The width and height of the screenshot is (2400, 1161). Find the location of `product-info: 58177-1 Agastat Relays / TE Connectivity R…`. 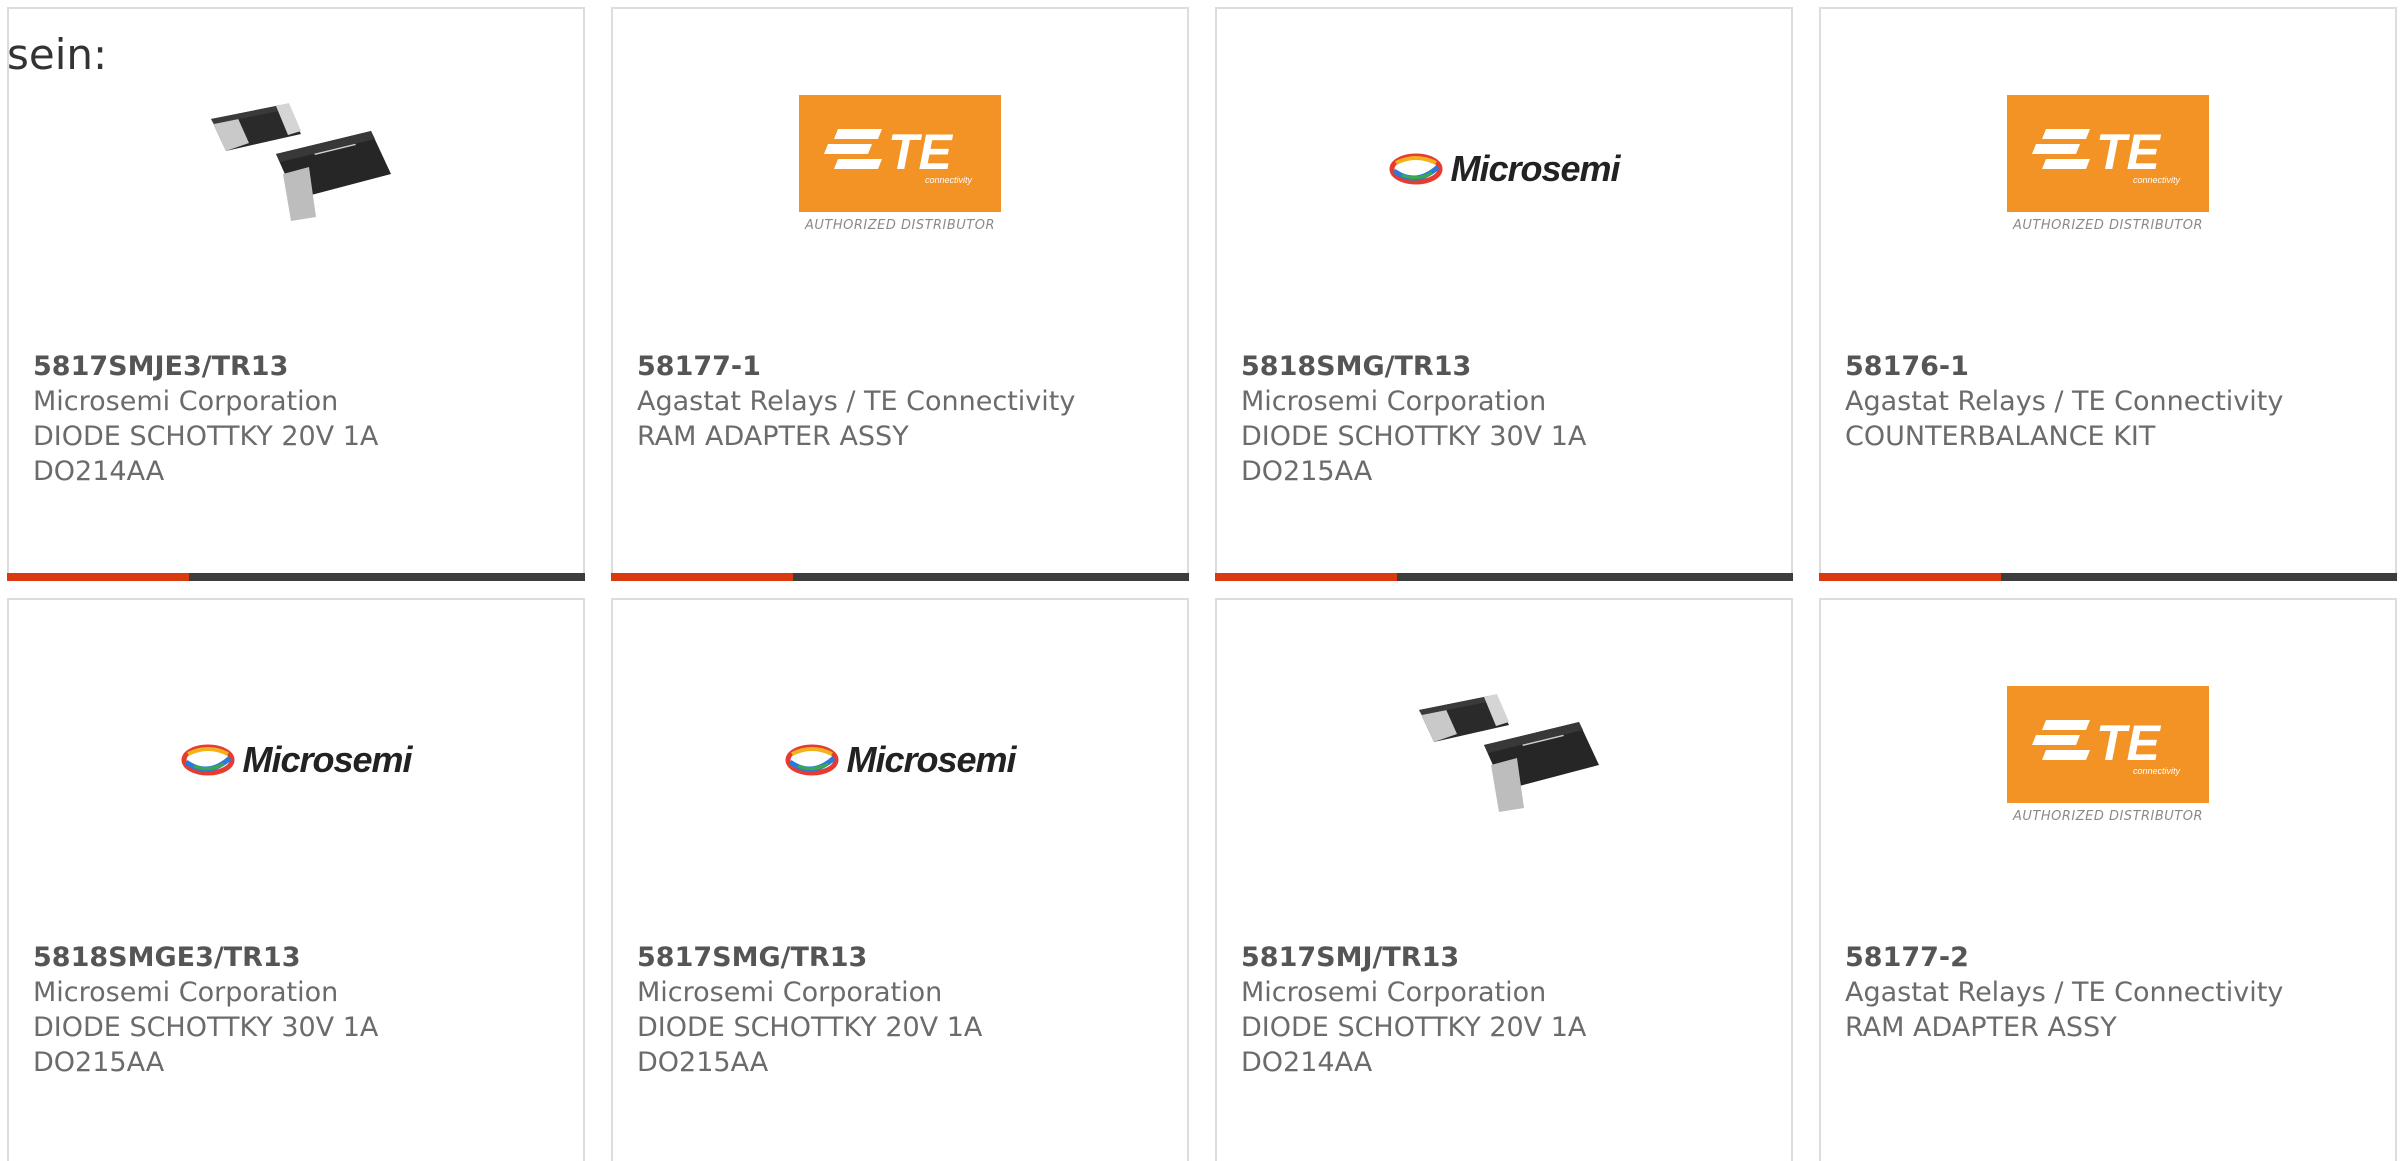

product-info: 58177-1 Agastat Relays / TE Connectivity R… is located at coordinates (904, 401).